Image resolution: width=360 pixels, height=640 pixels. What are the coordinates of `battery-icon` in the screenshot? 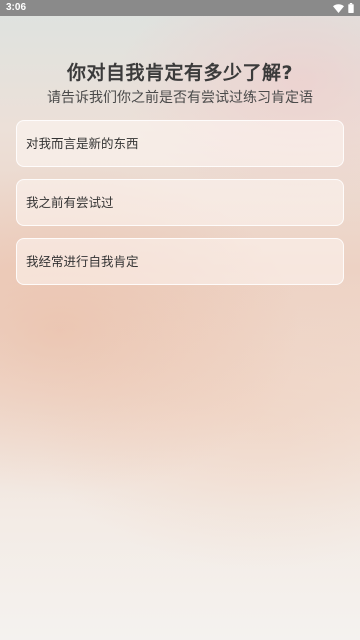 It's located at (351, 8).